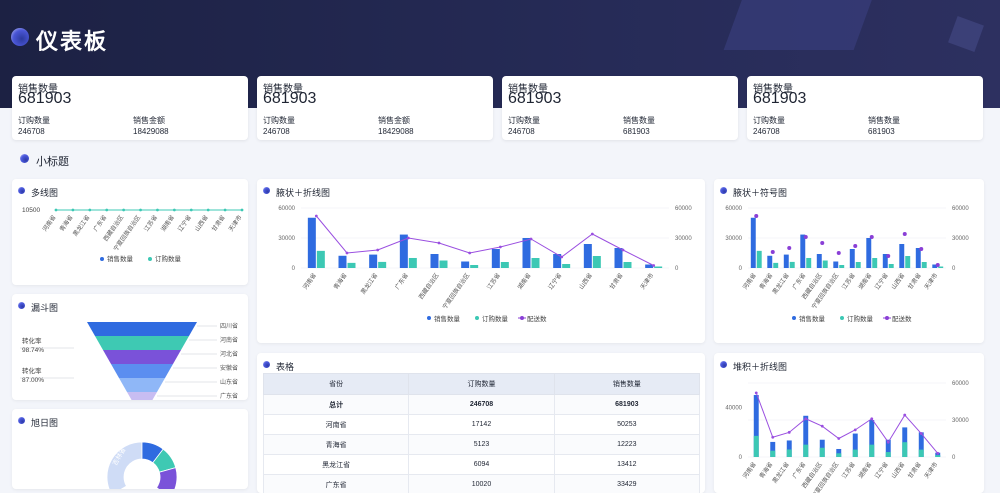 Image resolution: width=1000 pixels, height=493 pixels. What do you see at coordinates (812, 318) in the screenshot?
I see `legend-label: 销售数量` at bounding box center [812, 318].